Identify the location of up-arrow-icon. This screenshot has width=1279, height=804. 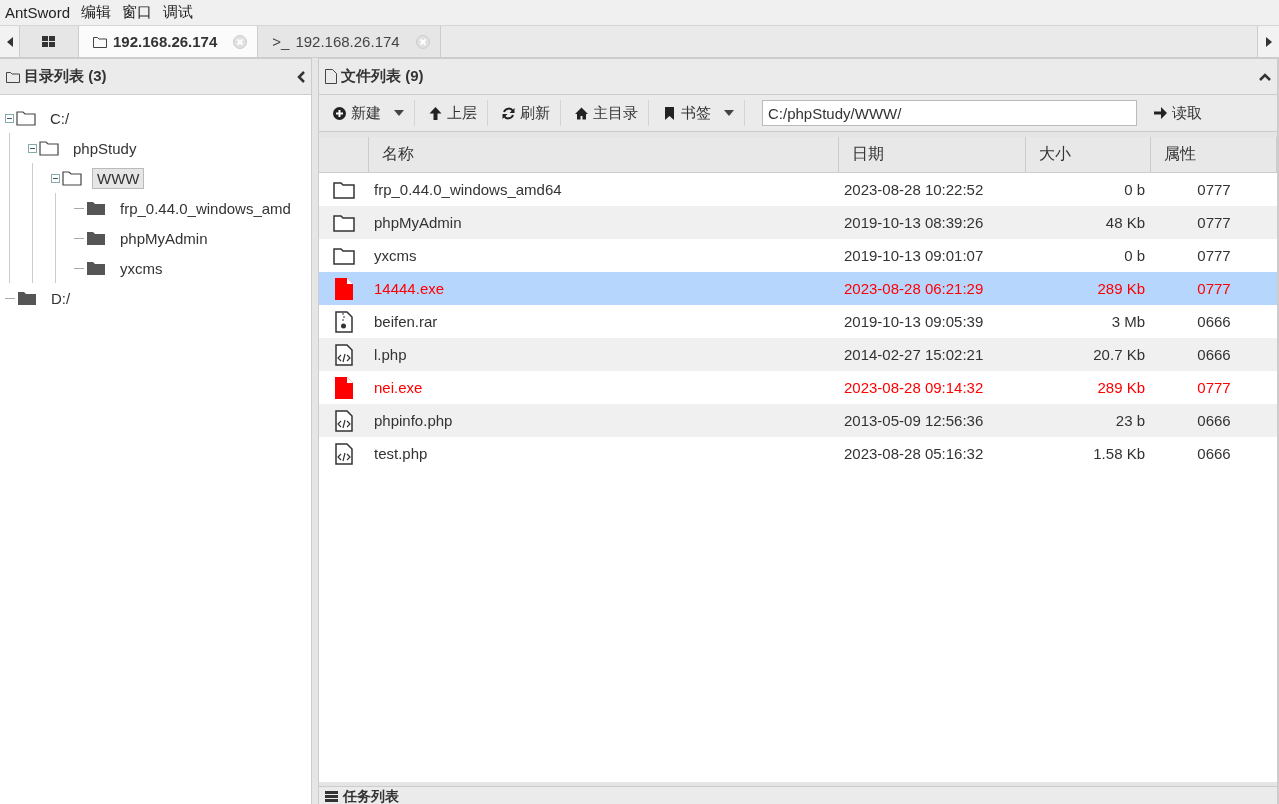
(435, 113).